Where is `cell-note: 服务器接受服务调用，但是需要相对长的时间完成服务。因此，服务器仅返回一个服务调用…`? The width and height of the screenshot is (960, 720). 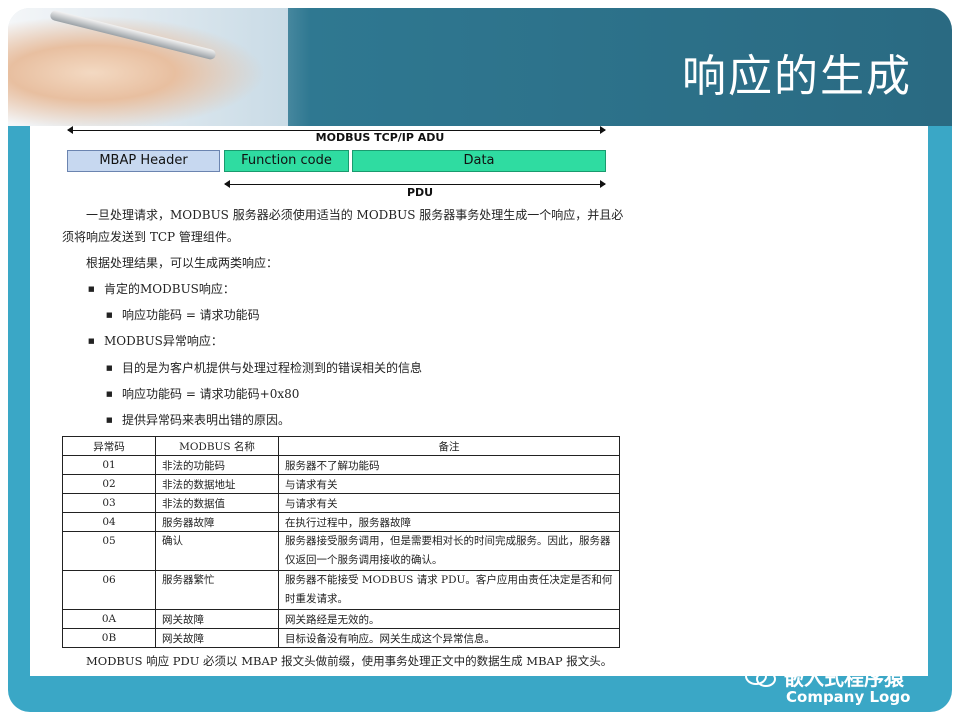
cell-note: 服务器接受服务调用，但是需要相对长的时间完成服务。因此，服务器仅返回一个服务调用… is located at coordinates (449, 551).